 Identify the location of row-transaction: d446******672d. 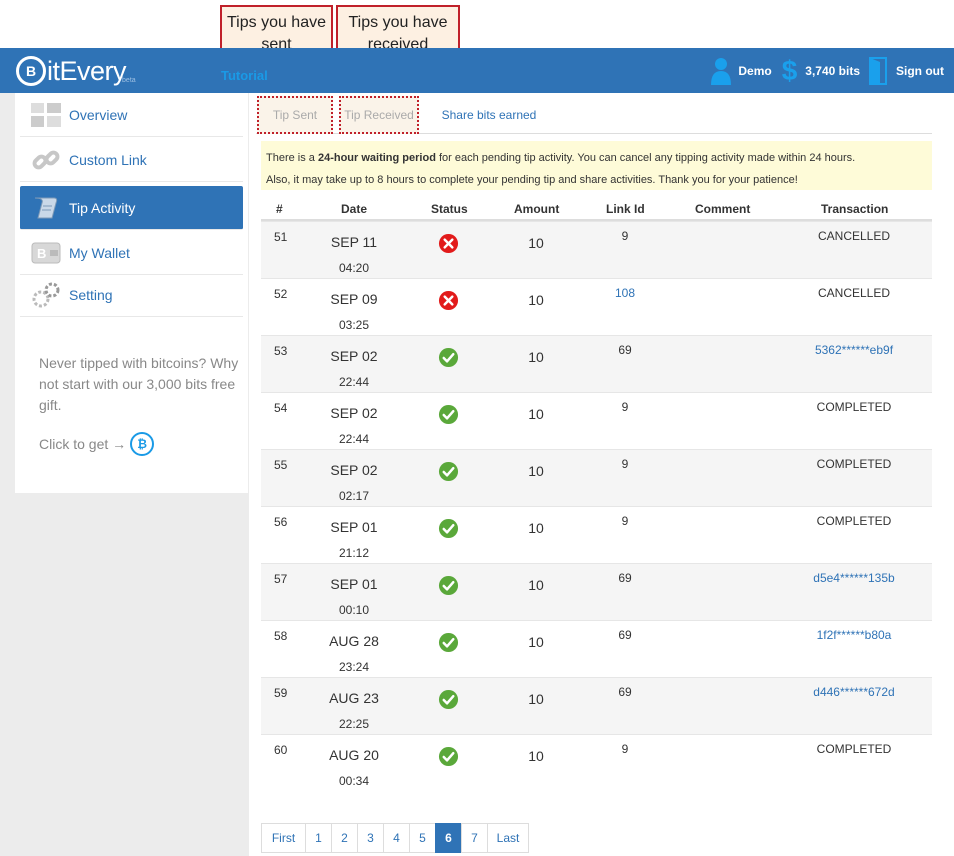
(854, 692).